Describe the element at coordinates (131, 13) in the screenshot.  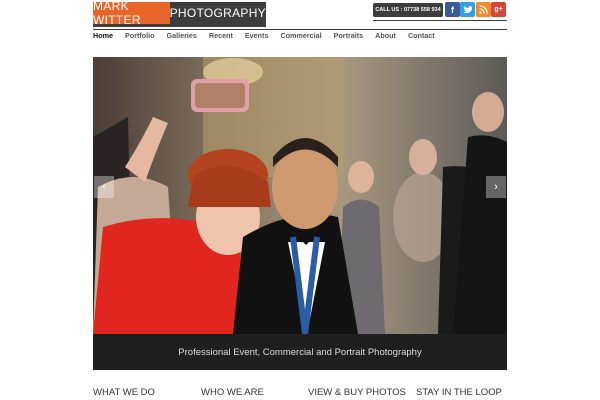
I see `logo-name: MARK WITTER` at that location.